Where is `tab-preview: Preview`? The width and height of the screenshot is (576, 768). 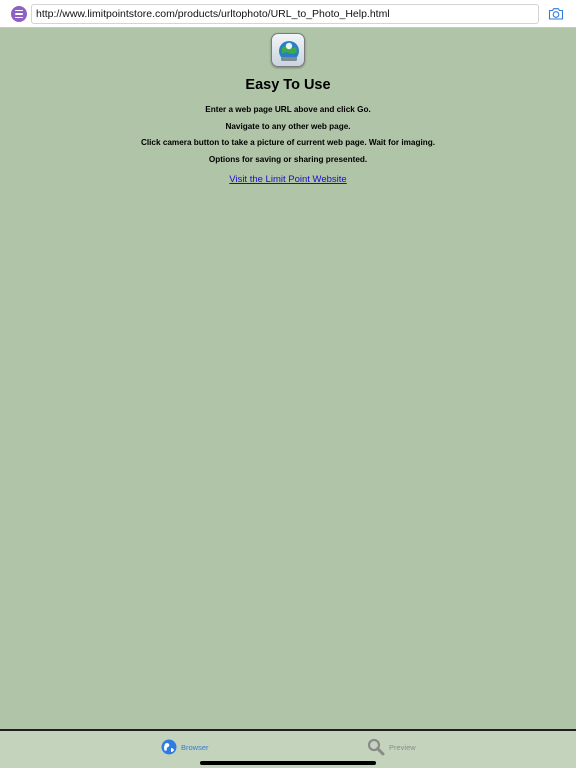
tab-preview: Preview is located at coordinates (391, 747).